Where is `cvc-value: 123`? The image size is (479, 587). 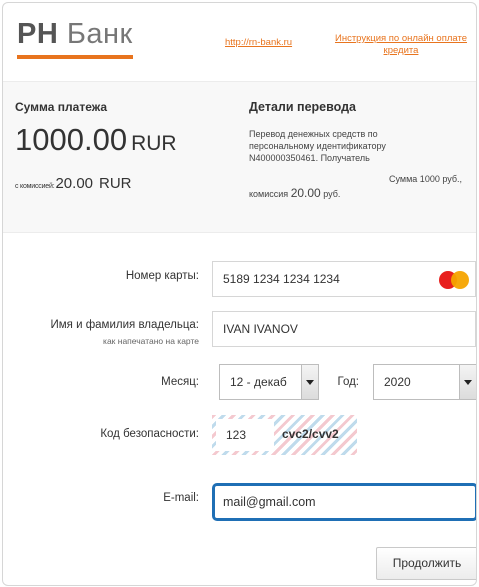
cvc-value: 123 is located at coordinates (236, 435).